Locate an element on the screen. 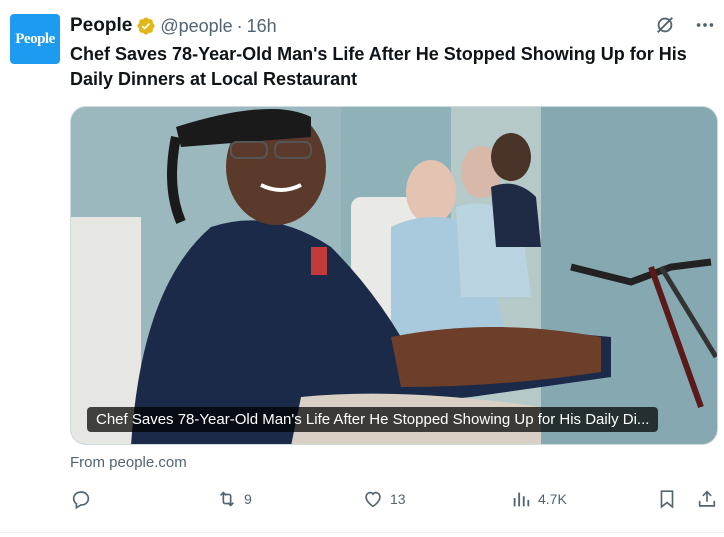 Image resolution: width=724 pixels, height=537 pixels. reply-icon is located at coordinates (81, 500).